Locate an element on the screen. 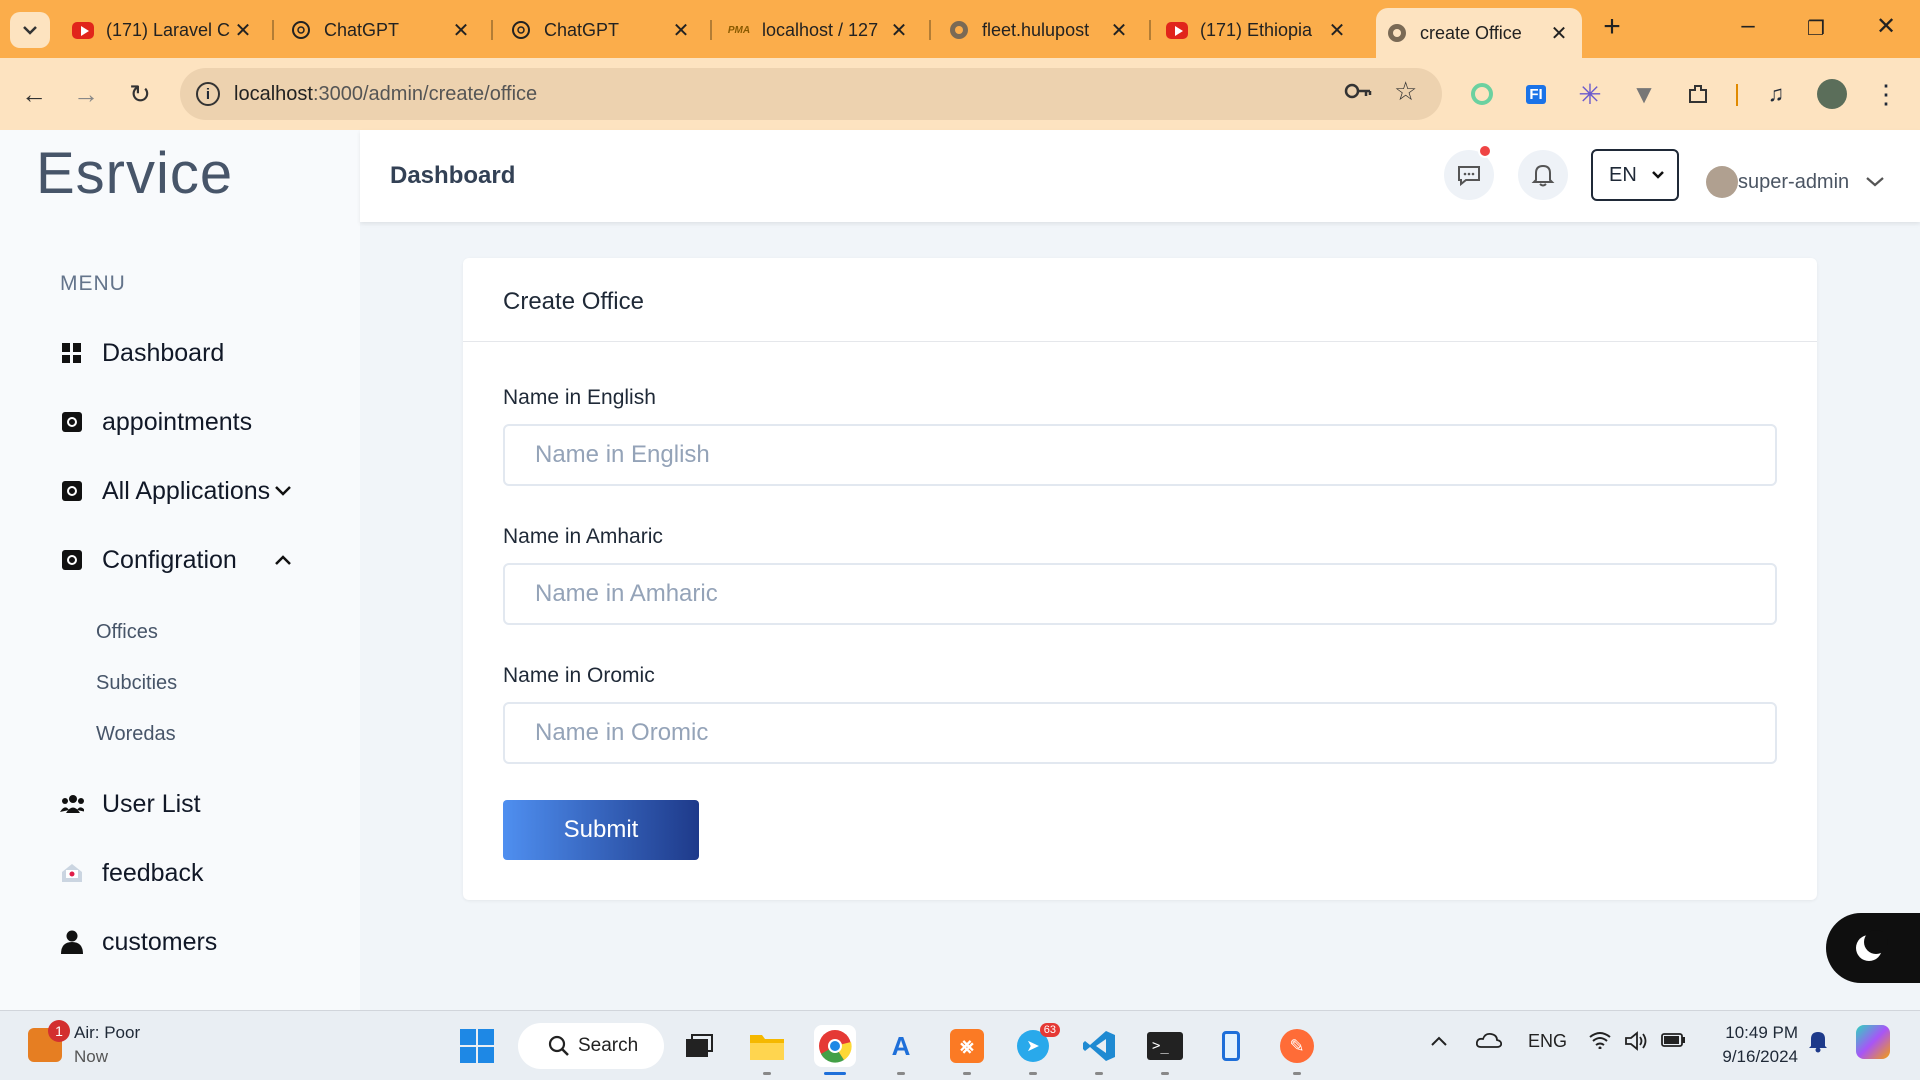  air-quality-icon: 1 is located at coordinates (49, 1041).